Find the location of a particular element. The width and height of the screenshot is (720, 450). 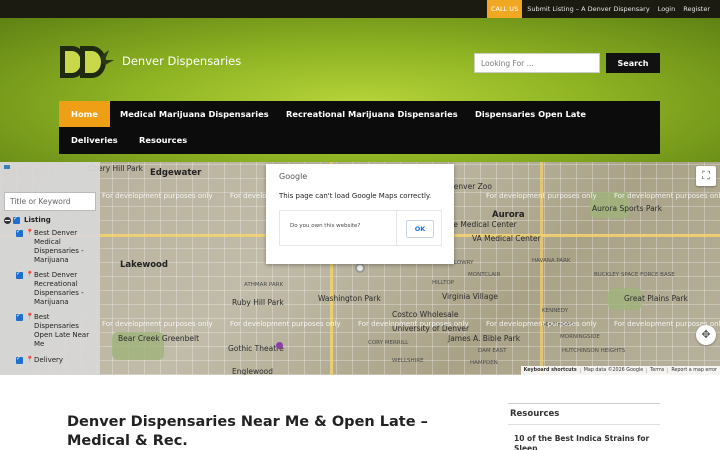

map-label: DAM EAST is located at coordinates (492, 351).